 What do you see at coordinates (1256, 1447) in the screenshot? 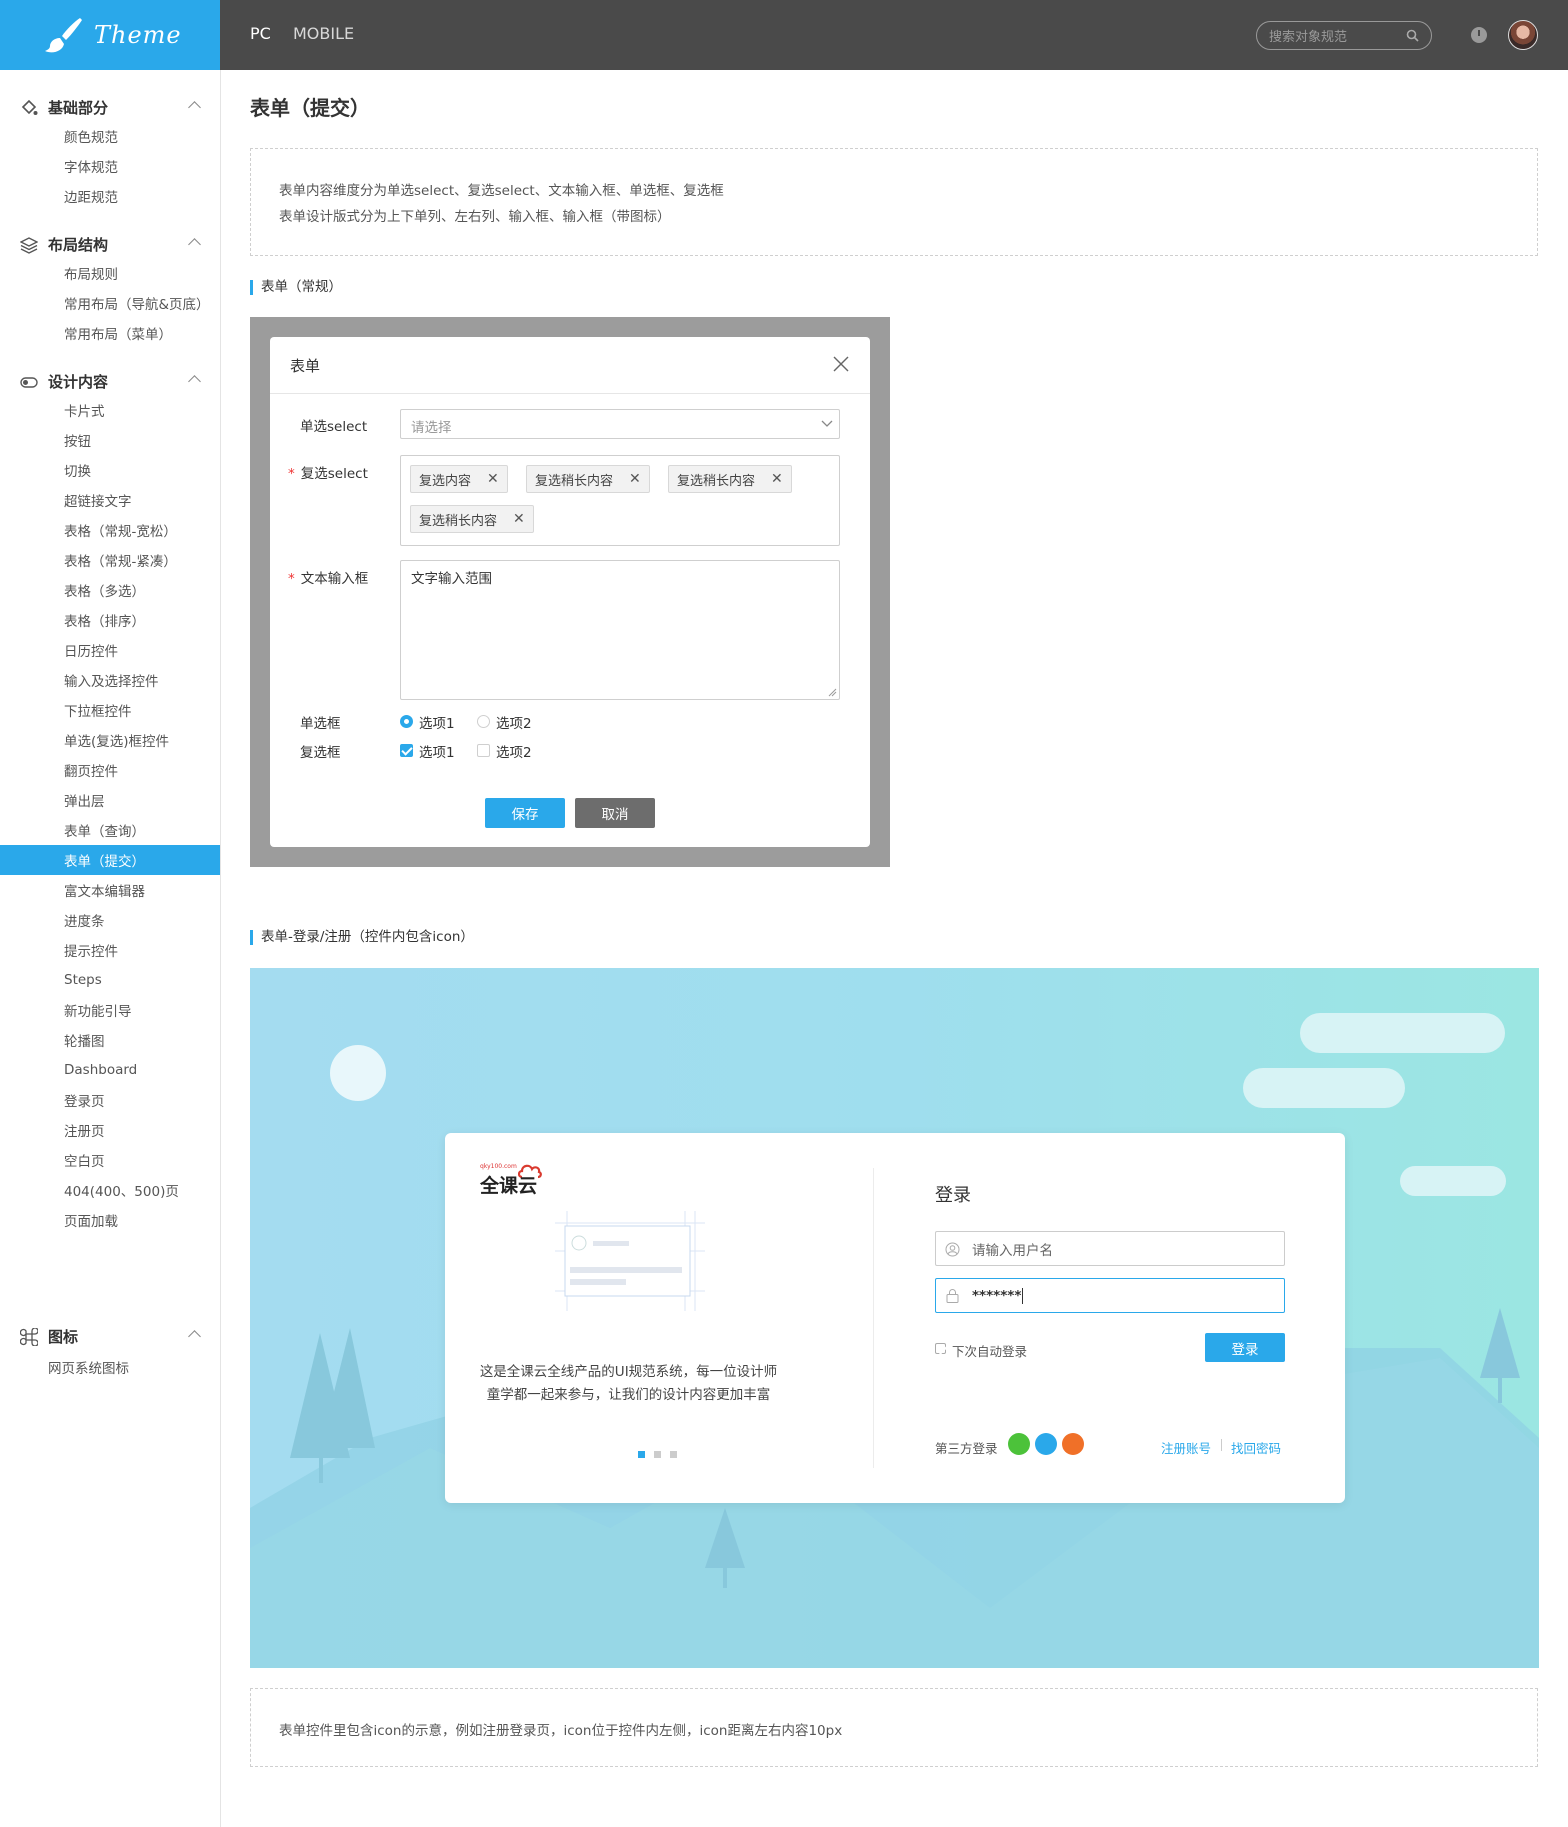
I see `find-password-link: 找回密码` at bounding box center [1256, 1447].